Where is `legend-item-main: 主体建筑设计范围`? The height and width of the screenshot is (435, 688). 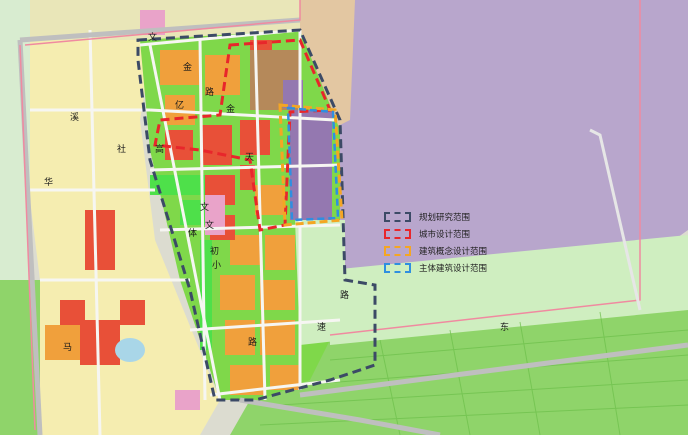
legend-item-main: 主体建筑设计范围 is located at coordinates (454, 267).